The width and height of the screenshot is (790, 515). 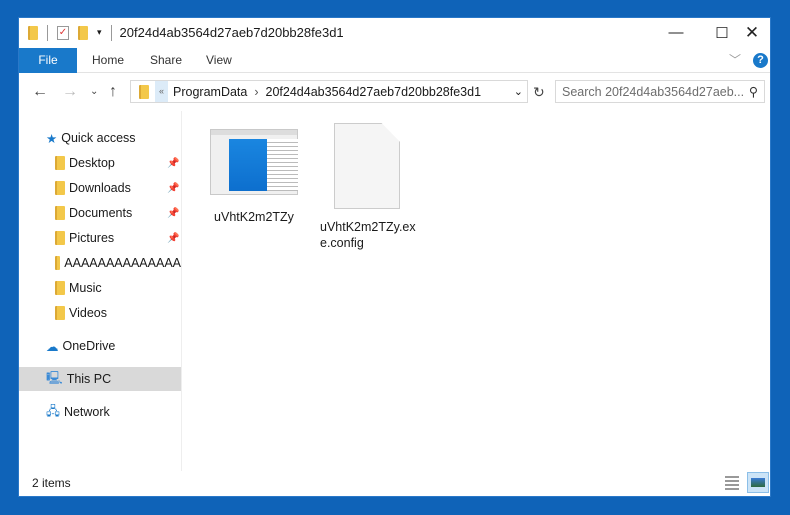 I want to click on status-bar: 2 items, so click(x=394, y=483).